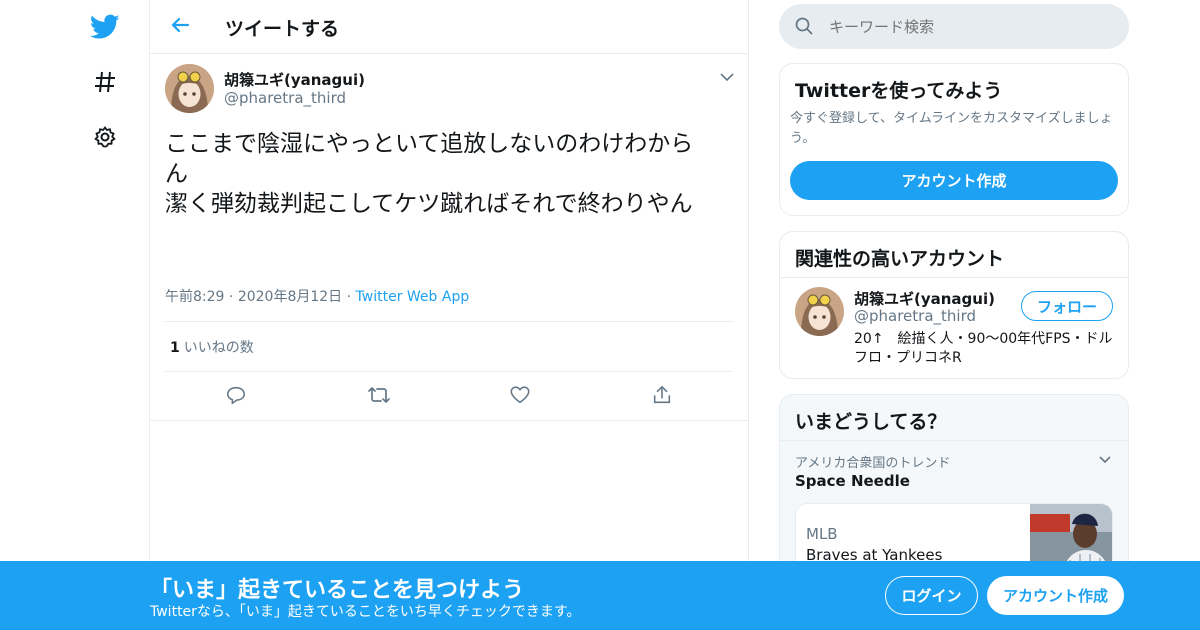 Image resolution: width=1200 pixels, height=630 pixels. What do you see at coordinates (951, 128) in the screenshot?
I see `signup-card-description: 今すぐ登録して、タイムラインをカスタマイズしましょう。` at bounding box center [951, 128].